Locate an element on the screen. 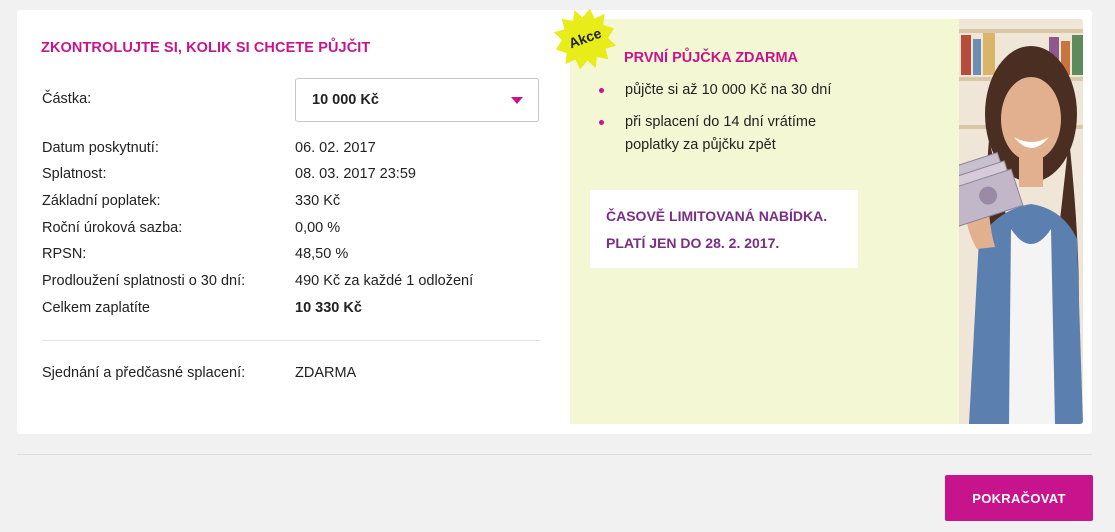  row-value-date: 06. 02. 2017 is located at coordinates (335, 148).